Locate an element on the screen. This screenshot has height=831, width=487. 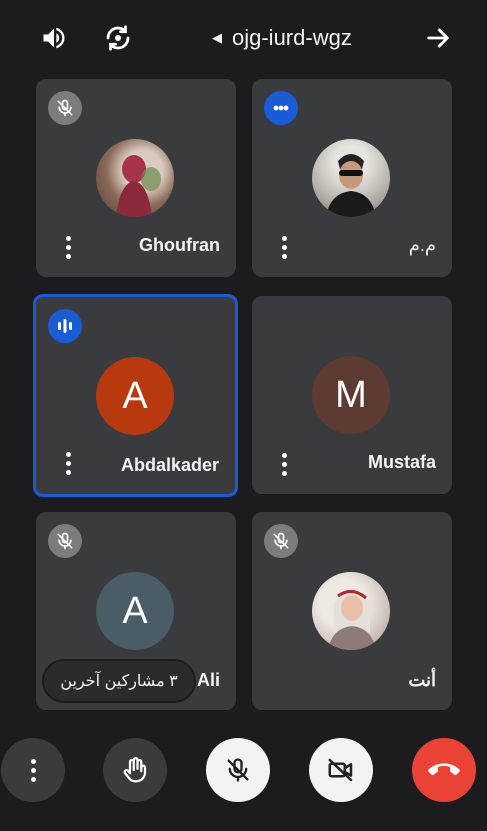
arrow-right-icon is located at coordinates (438, 38).